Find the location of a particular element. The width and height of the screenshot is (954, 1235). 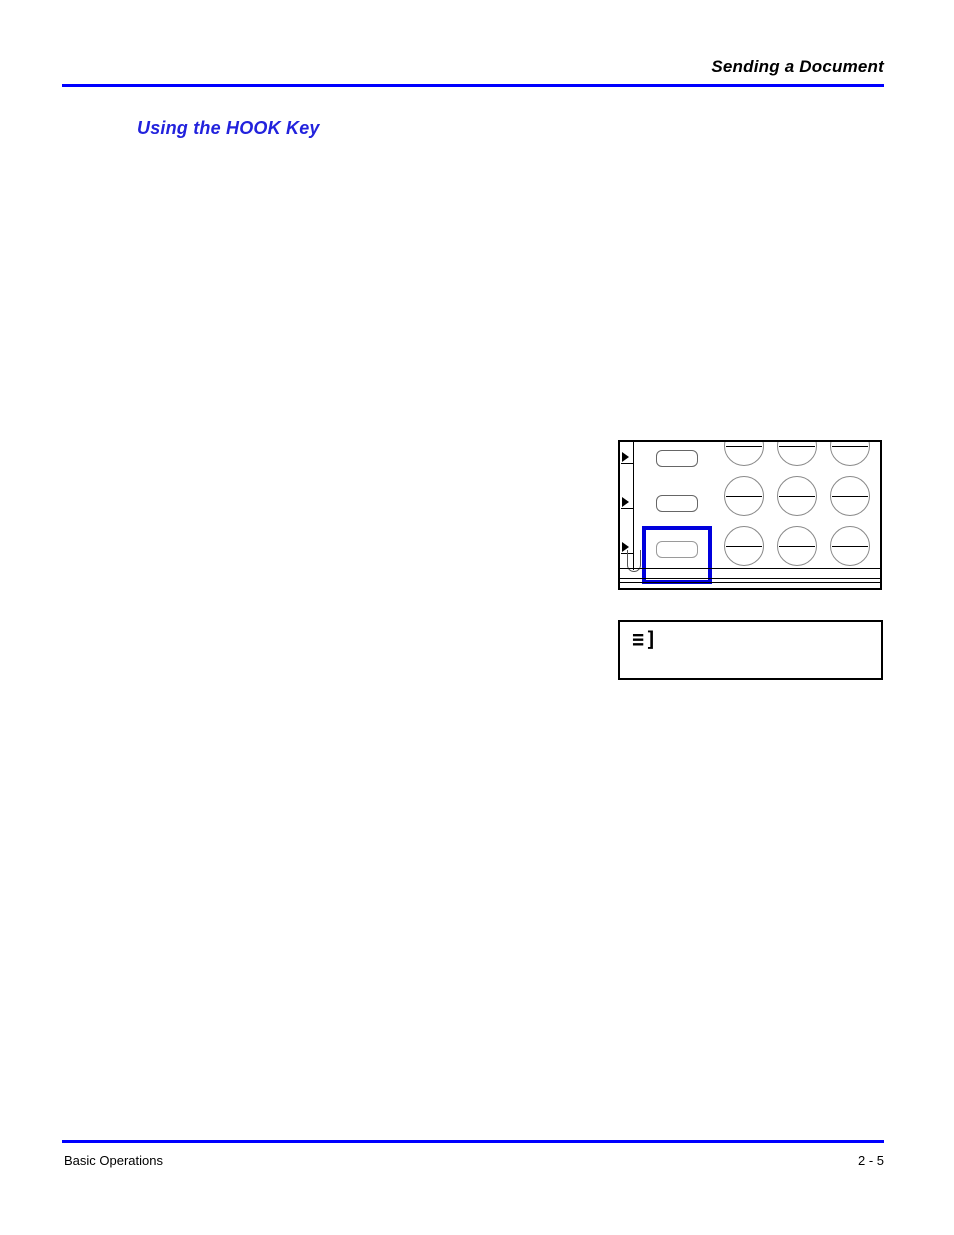

header-rule is located at coordinates (473, 85).